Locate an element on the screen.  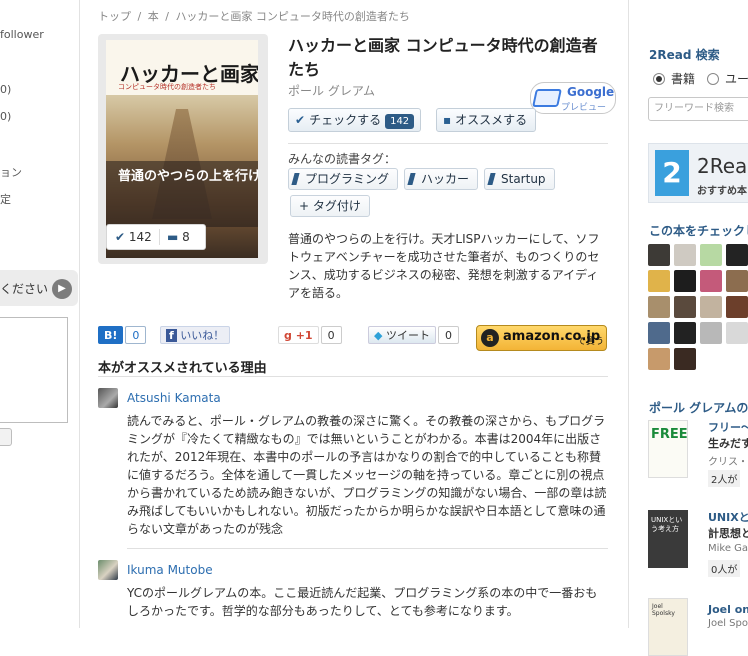
recommend-button: ▪ オススメする is located at coordinates (486, 120).